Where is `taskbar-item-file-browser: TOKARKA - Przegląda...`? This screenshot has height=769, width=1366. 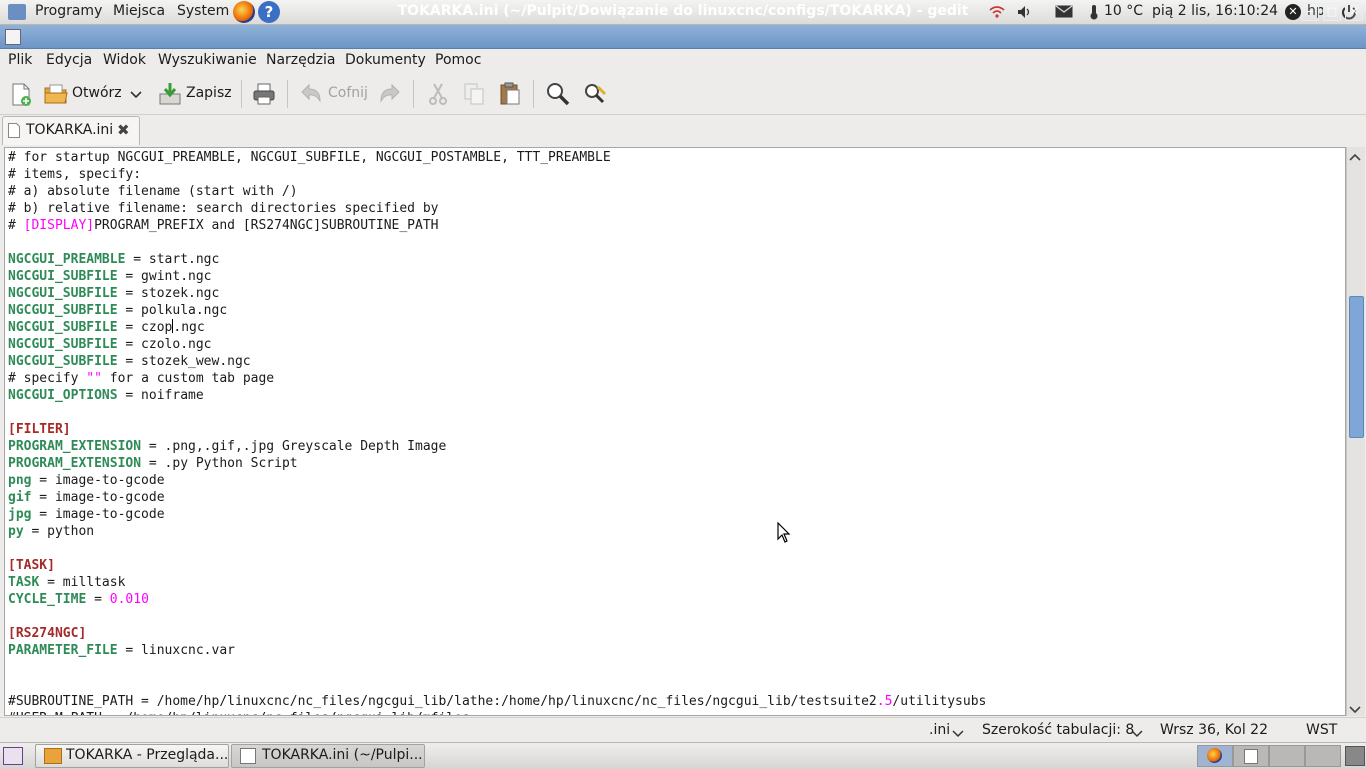
taskbar-item-file-browser: TOKARKA - Przegląda... is located at coordinates (132, 756).